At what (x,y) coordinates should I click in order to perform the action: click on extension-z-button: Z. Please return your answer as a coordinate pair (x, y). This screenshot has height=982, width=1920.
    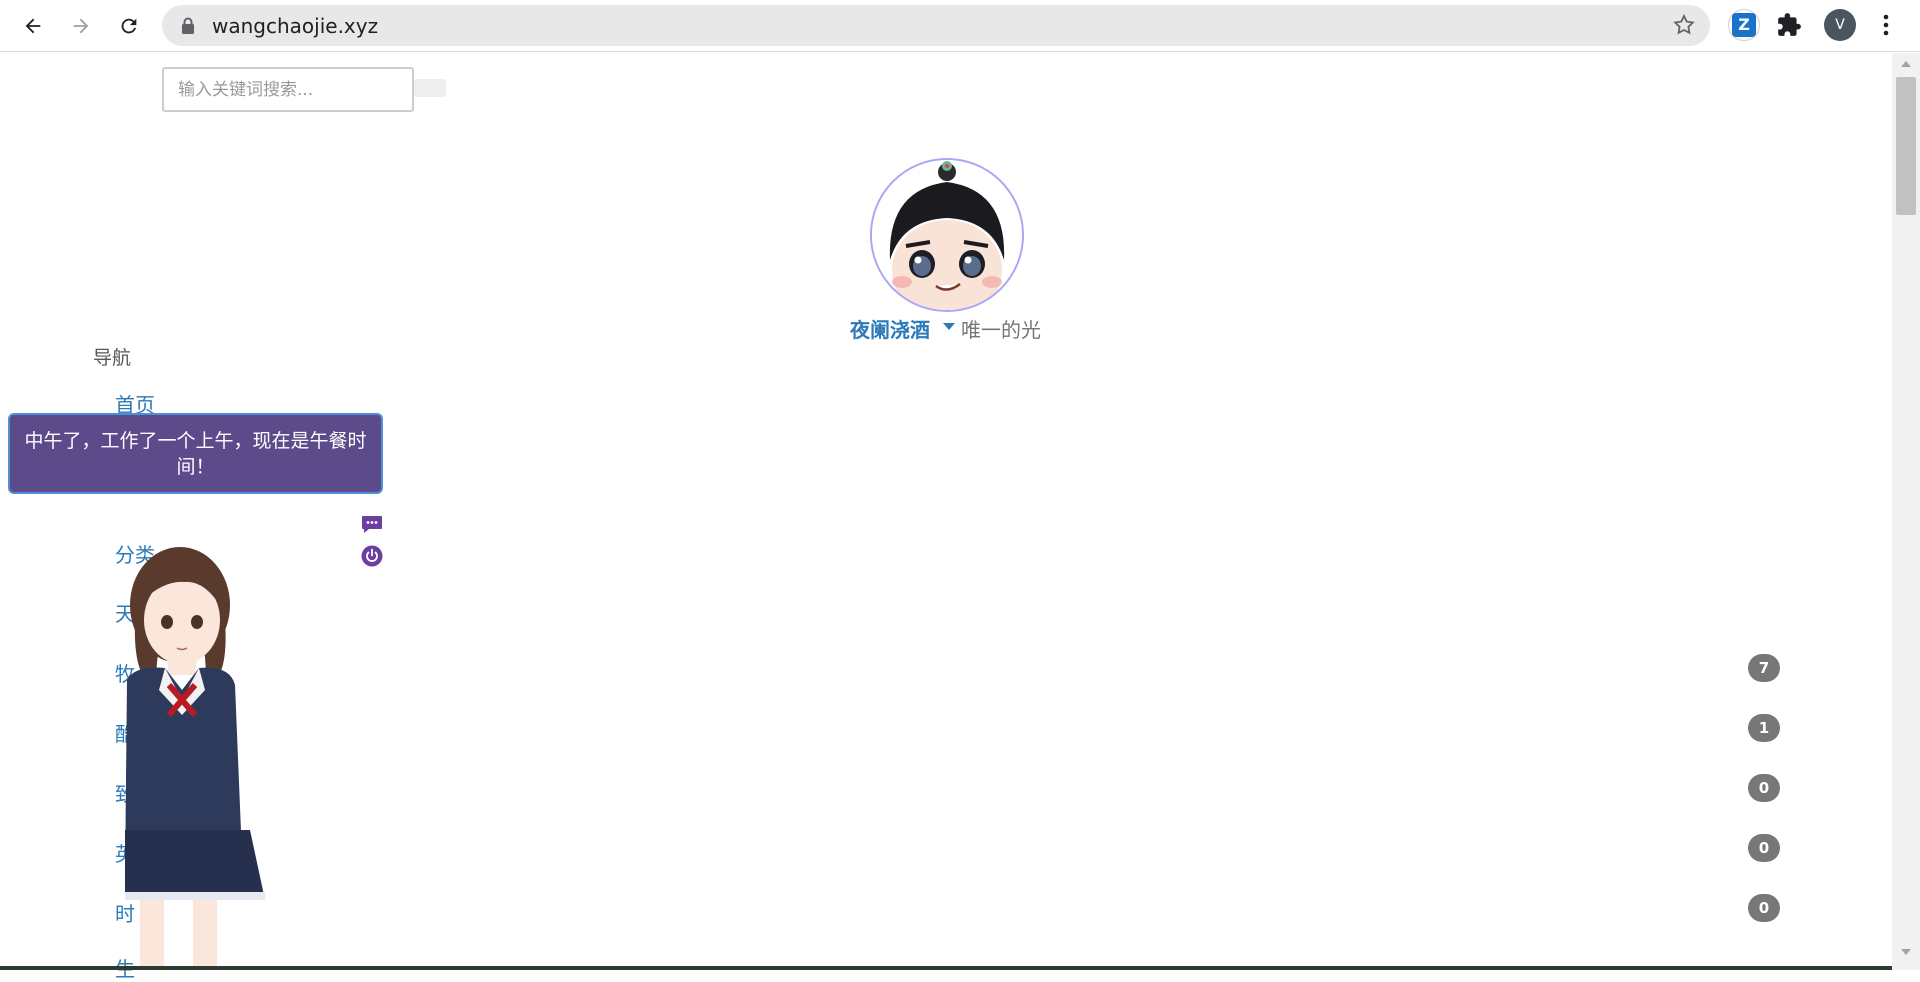
    Looking at the image, I should click on (1744, 25).